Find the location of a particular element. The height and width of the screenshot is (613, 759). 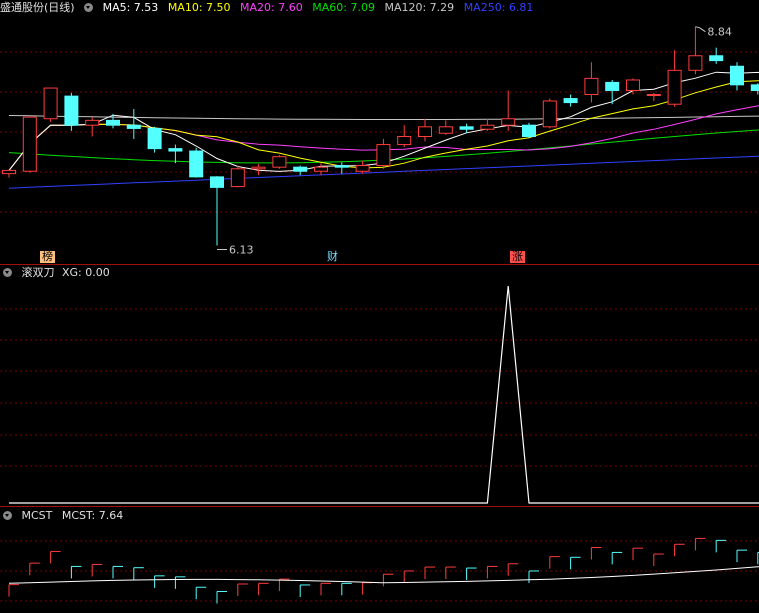

ma10-label: MA10: 7.50 is located at coordinates (199, 7).